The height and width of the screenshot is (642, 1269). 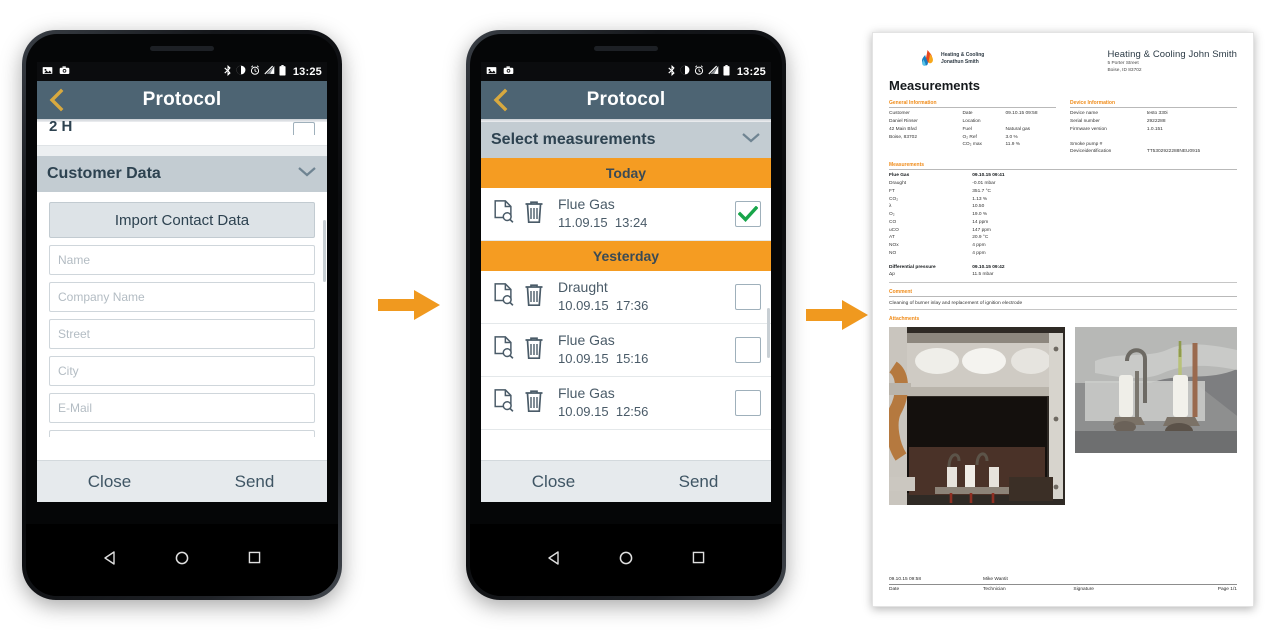 What do you see at coordinates (699, 71) in the screenshot?
I see `alarm-icon` at bounding box center [699, 71].